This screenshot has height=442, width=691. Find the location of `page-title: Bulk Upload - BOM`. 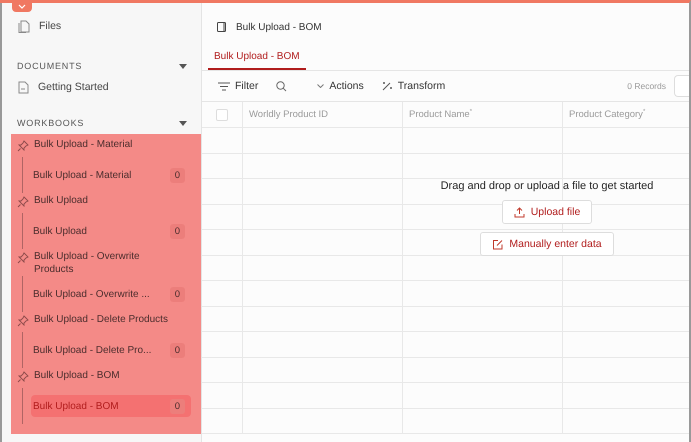

page-title: Bulk Upload - BOM is located at coordinates (279, 27).